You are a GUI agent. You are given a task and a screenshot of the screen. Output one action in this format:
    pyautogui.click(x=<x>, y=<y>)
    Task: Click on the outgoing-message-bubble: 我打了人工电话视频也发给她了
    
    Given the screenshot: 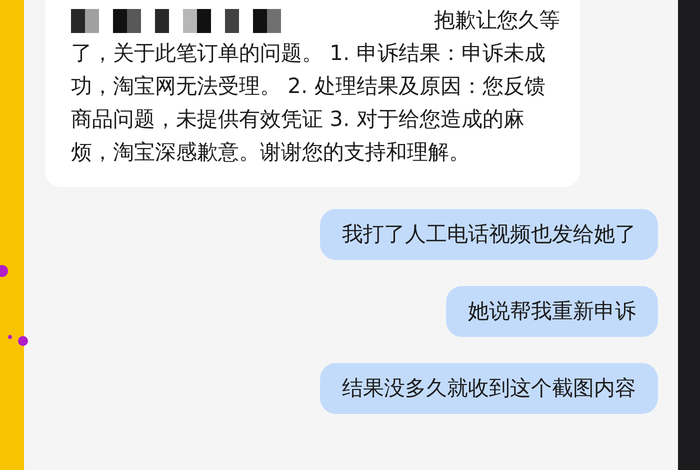 What is the action you would take?
    pyautogui.click(x=489, y=234)
    